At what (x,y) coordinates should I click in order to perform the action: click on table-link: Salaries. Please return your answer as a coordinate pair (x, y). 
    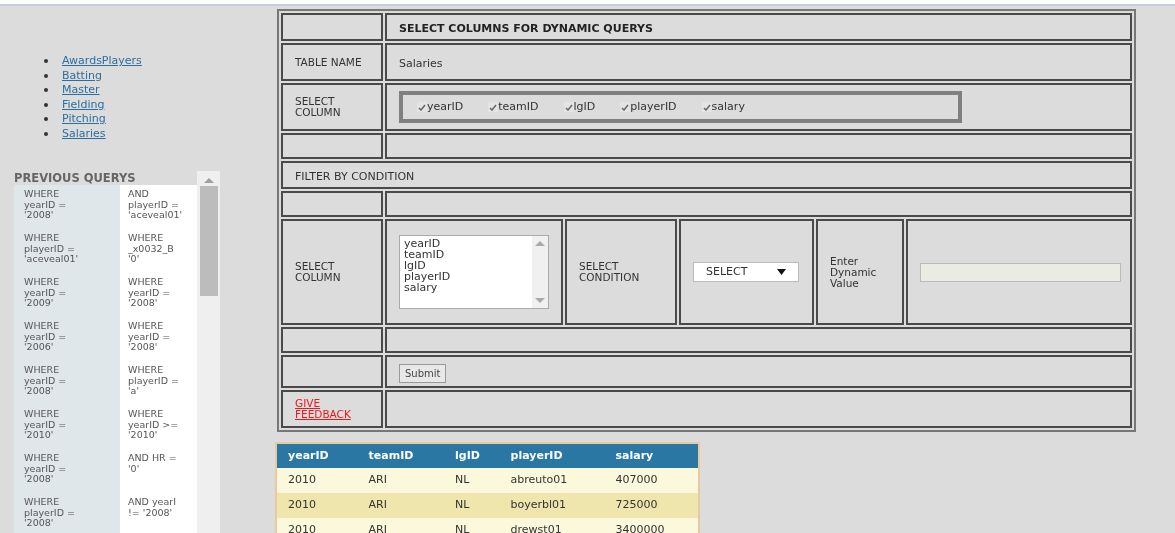
    Looking at the image, I should click on (84, 133).